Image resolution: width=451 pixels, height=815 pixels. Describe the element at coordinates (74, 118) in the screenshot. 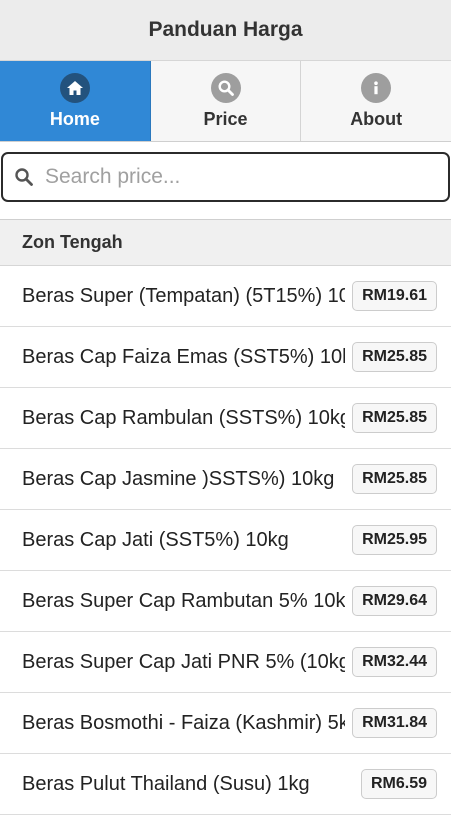

I see `tab-home-label: Home` at that location.